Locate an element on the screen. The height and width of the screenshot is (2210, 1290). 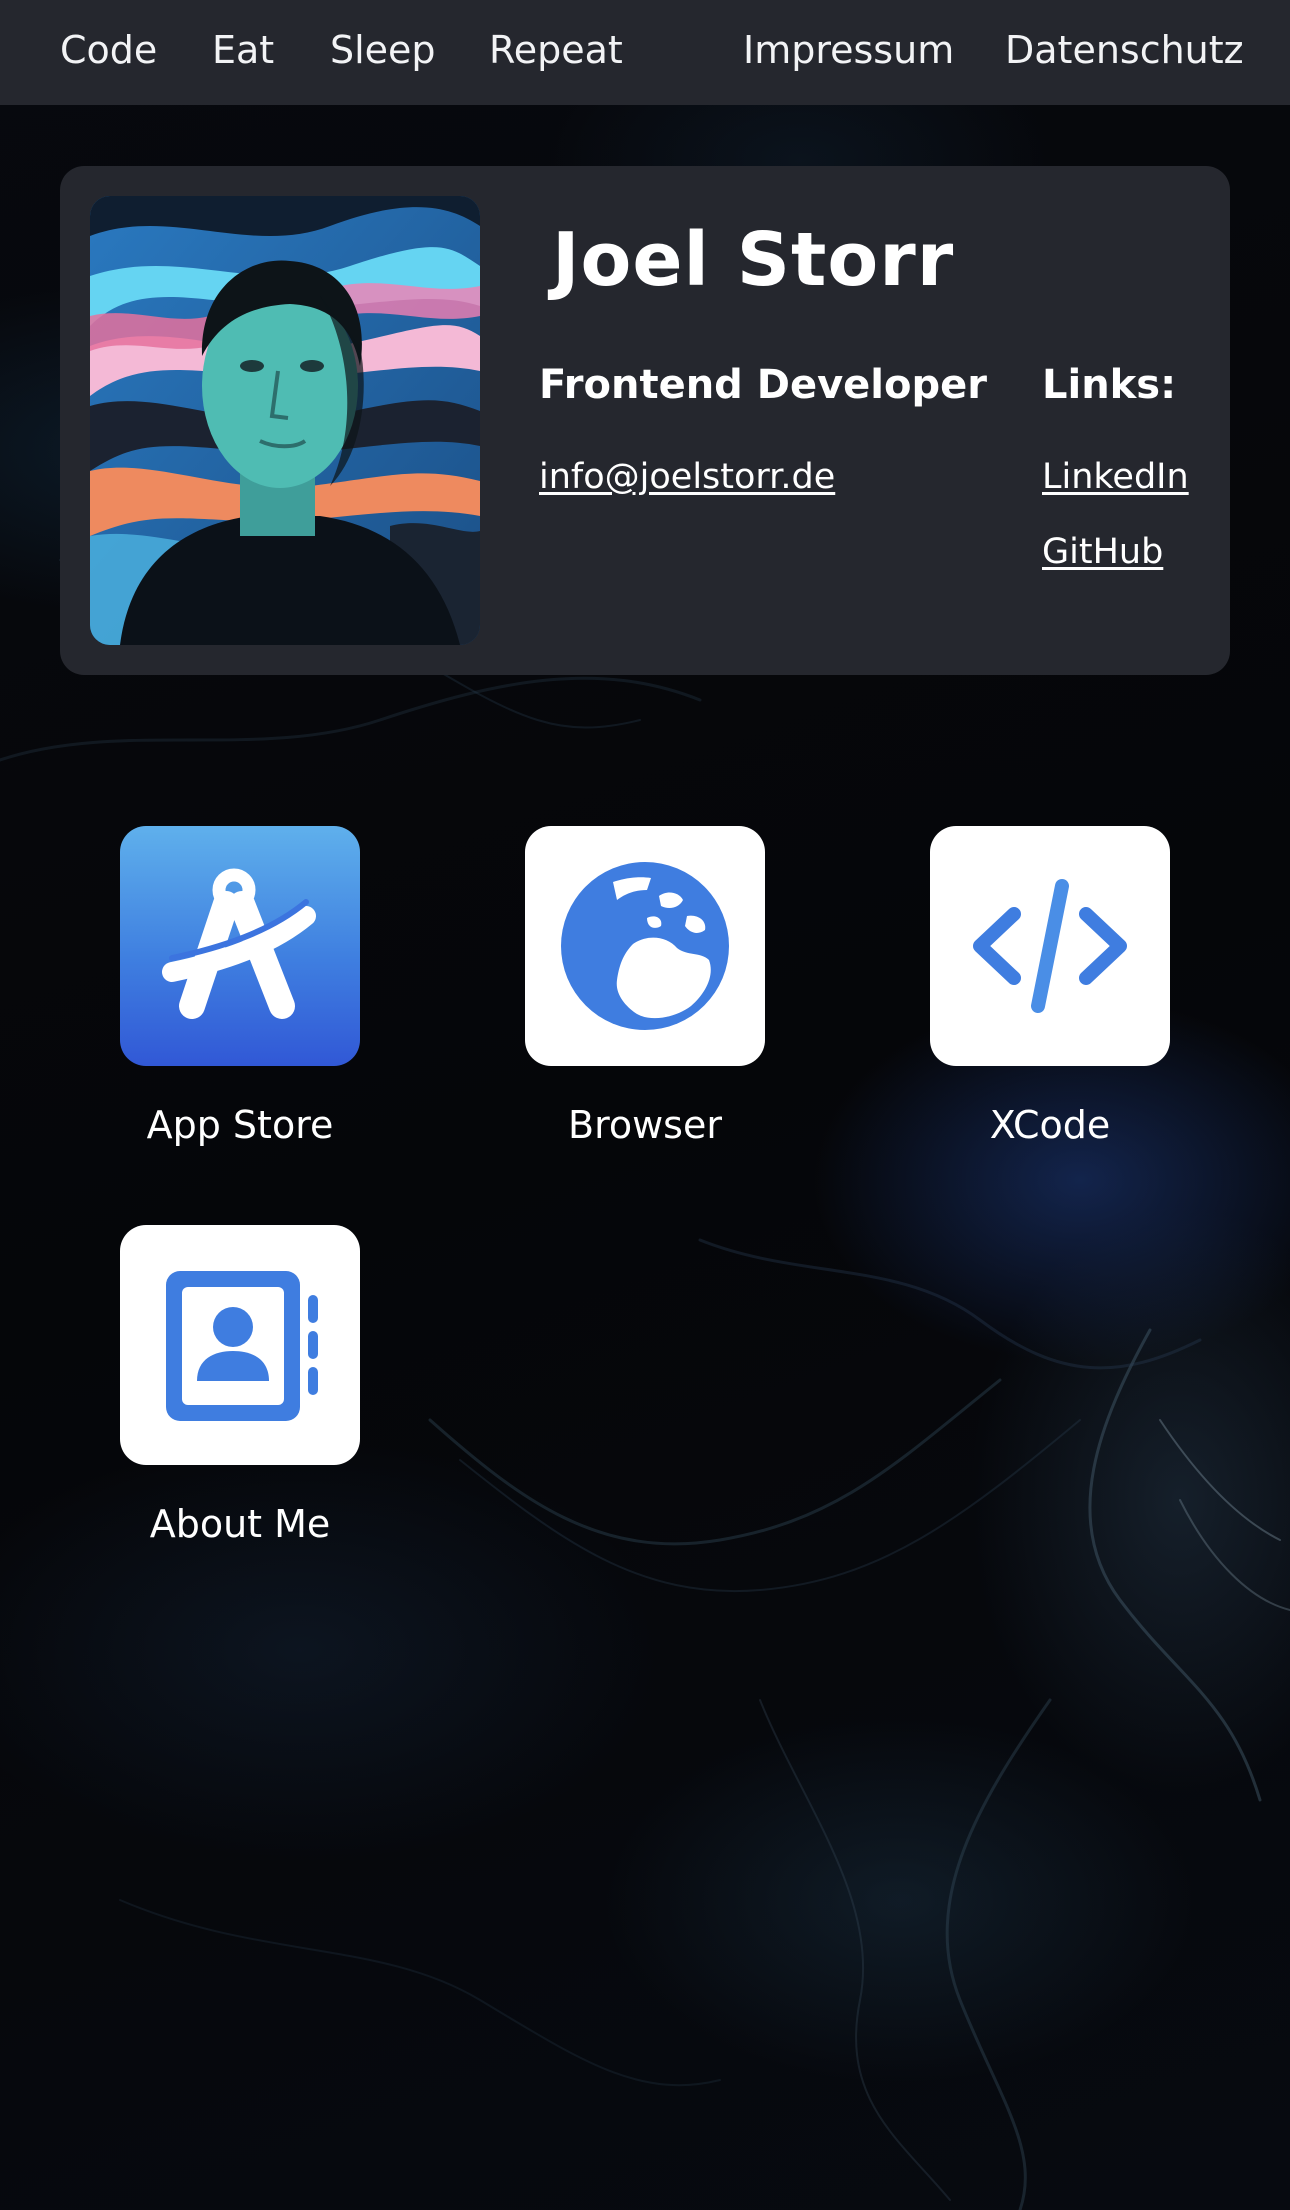
nav-link-datenschutz: Datenschutz is located at coordinates (1124, 50).